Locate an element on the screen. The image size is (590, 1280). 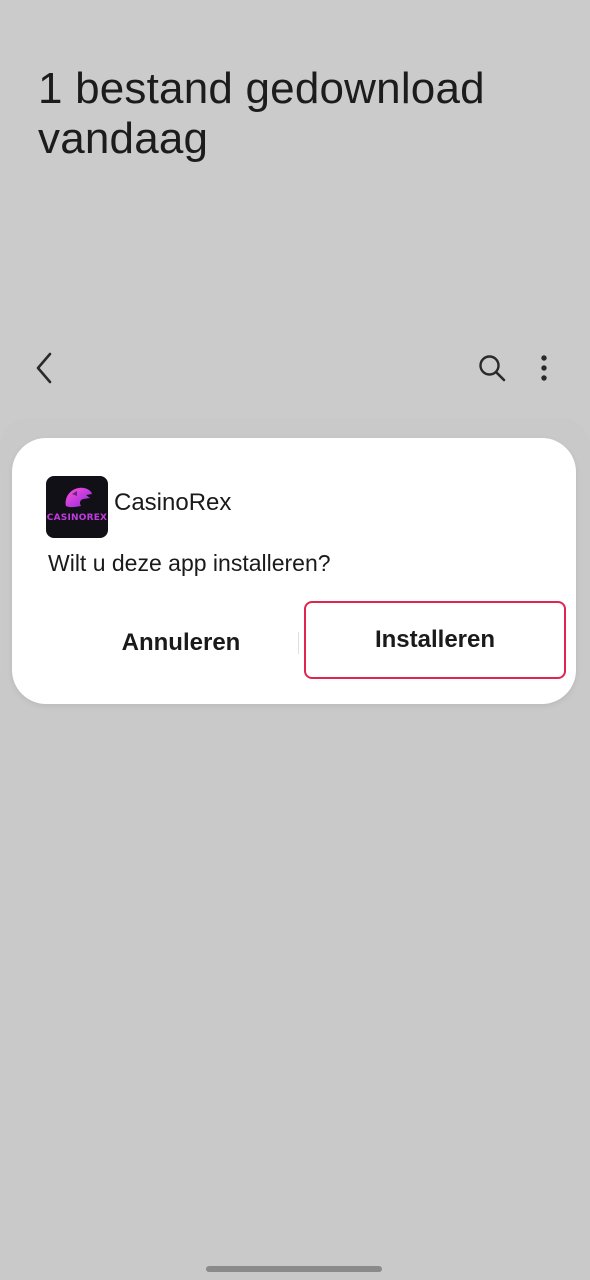
app-icon: CASINOREX is located at coordinates (77, 507).